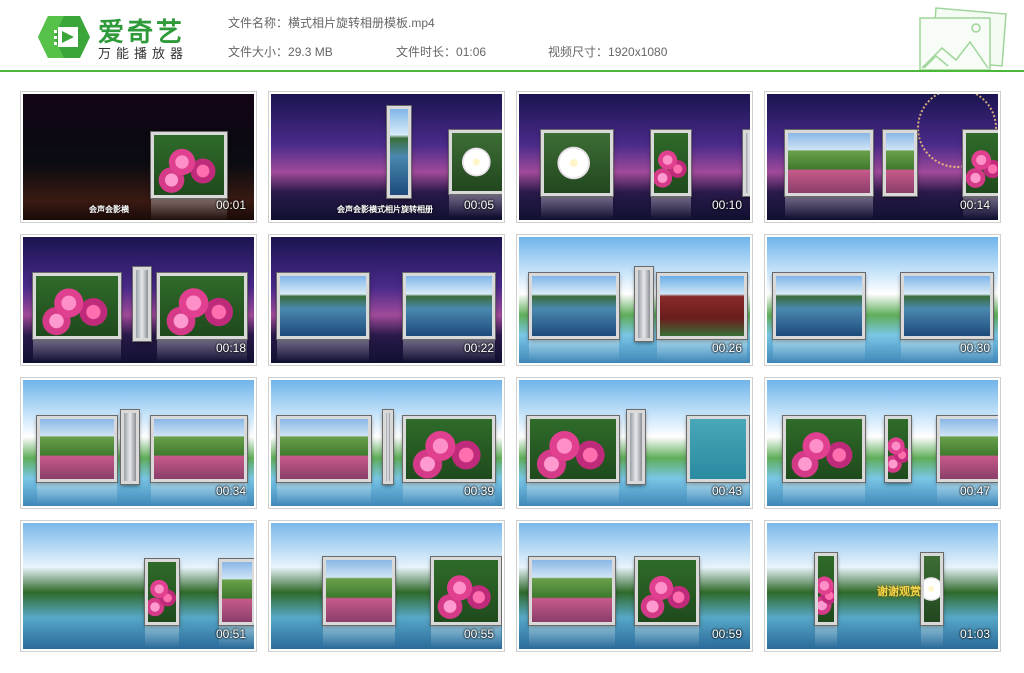 The image size is (1024, 673). I want to click on video-frame: 00:22, so click(386, 300).